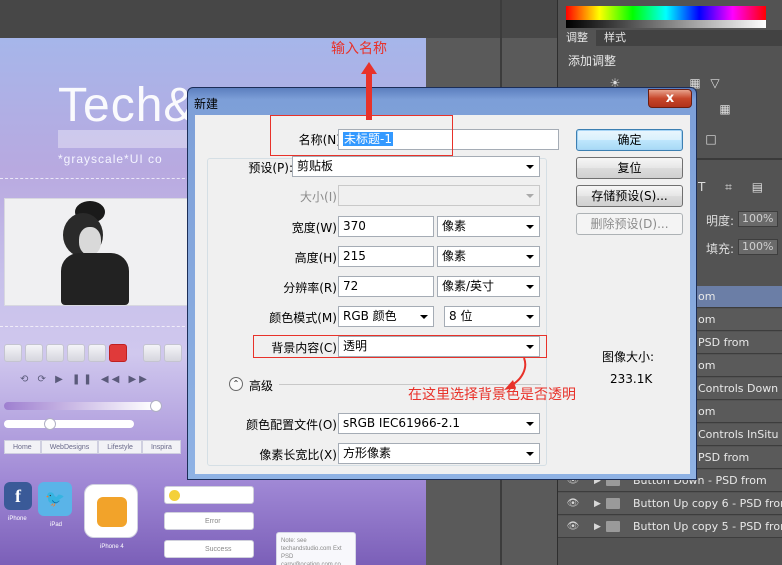  Describe the element at coordinates (56, 525) in the screenshot. I see `tw-caption: iPad` at that location.